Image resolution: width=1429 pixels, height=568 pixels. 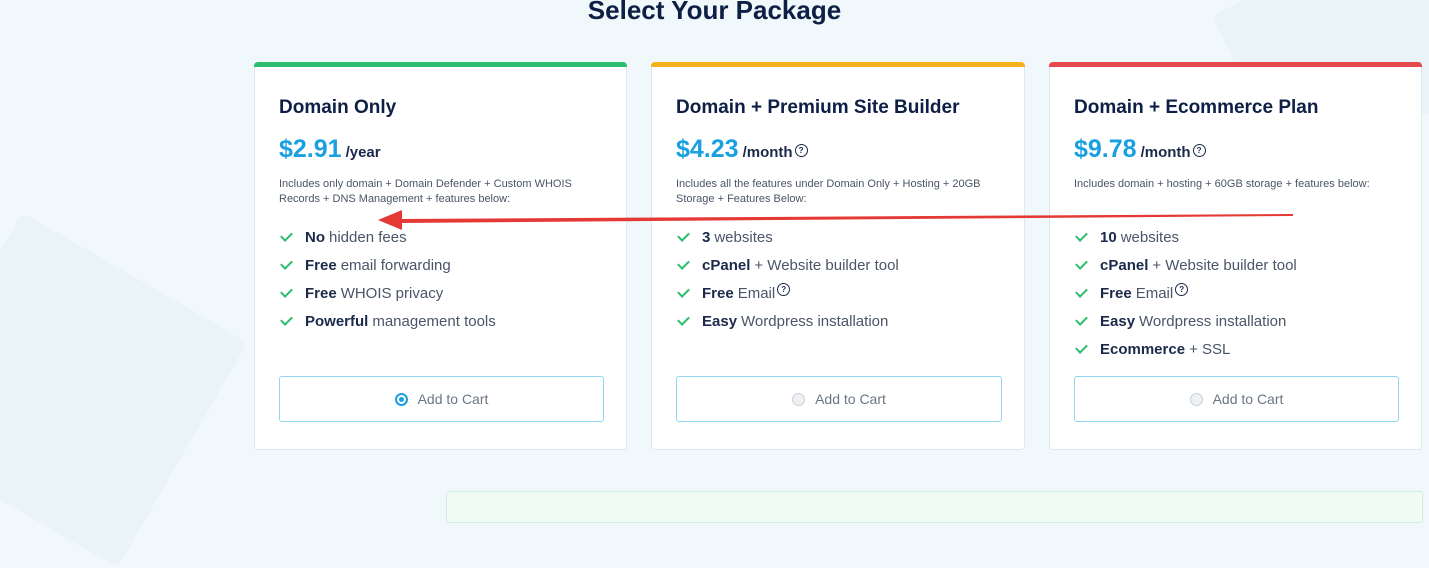 I want to click on package-price: $2.91 /year, so click(x=330, y=149).